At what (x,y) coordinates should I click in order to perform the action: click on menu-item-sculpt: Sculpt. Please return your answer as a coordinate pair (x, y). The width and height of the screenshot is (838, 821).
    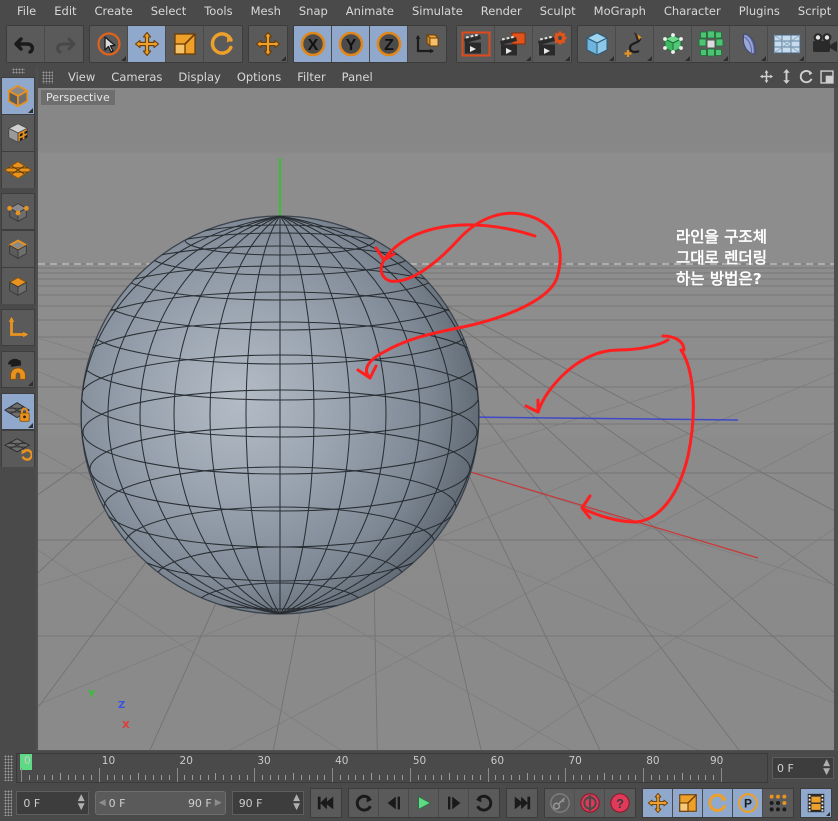
    Looking at the image, I should click on (558, 11).